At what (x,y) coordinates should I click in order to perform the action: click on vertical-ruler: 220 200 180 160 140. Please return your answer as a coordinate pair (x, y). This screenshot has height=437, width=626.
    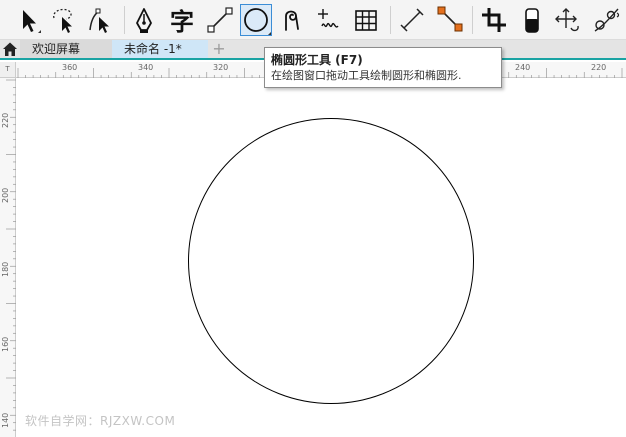
    Looking at the image, I should click on (8, 257).